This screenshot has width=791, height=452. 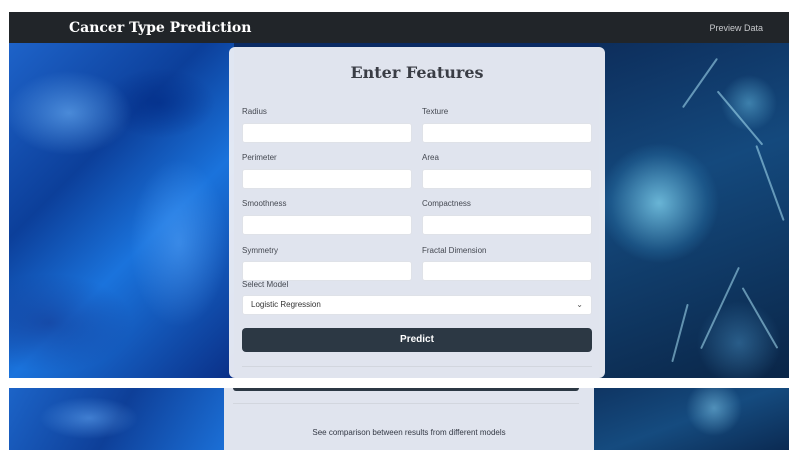 What do you see at coordinates (265, 284) in the screenshot?
I see `select-model-label: Select Model` at bounding box center [265, 284].